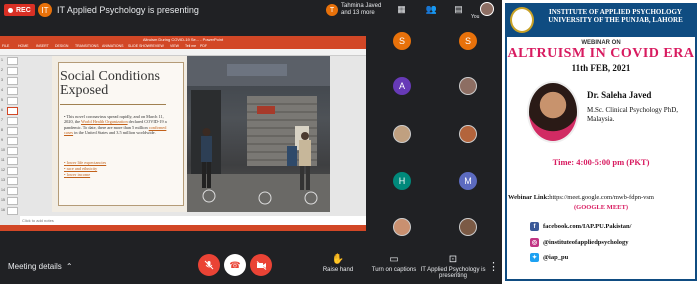  Describe the element at coordinates (23, 10) in the screenshot. I see `rec-label: REC` at that location.